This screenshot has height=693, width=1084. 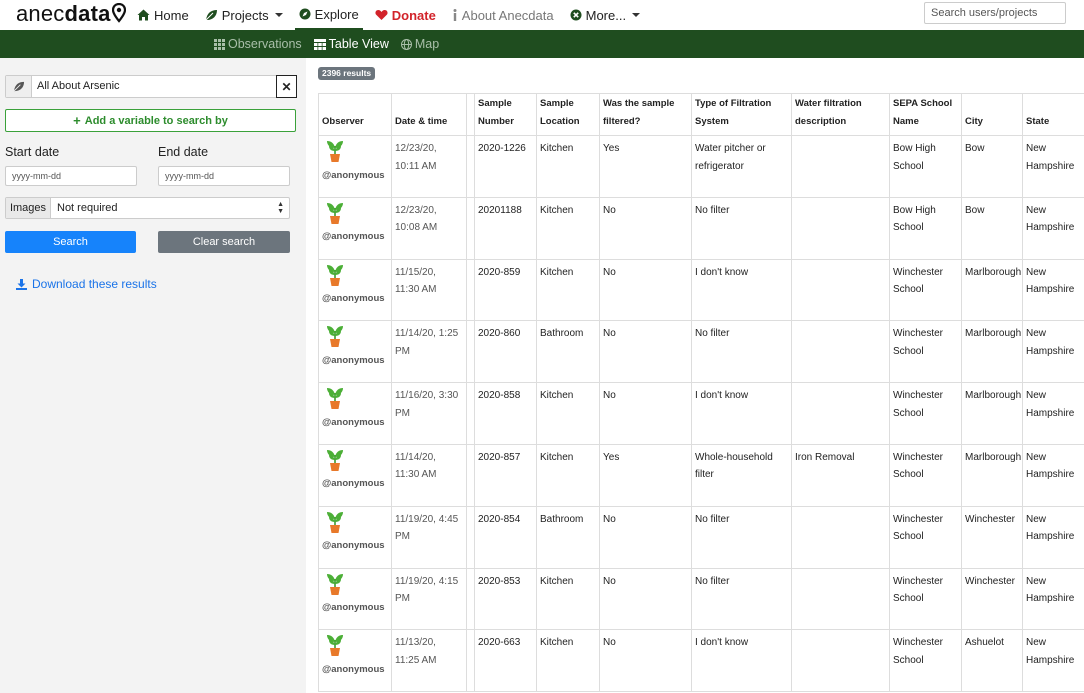 I want to click on add-variable-button: + Add a variable to search by, so click(x=150, y=120).